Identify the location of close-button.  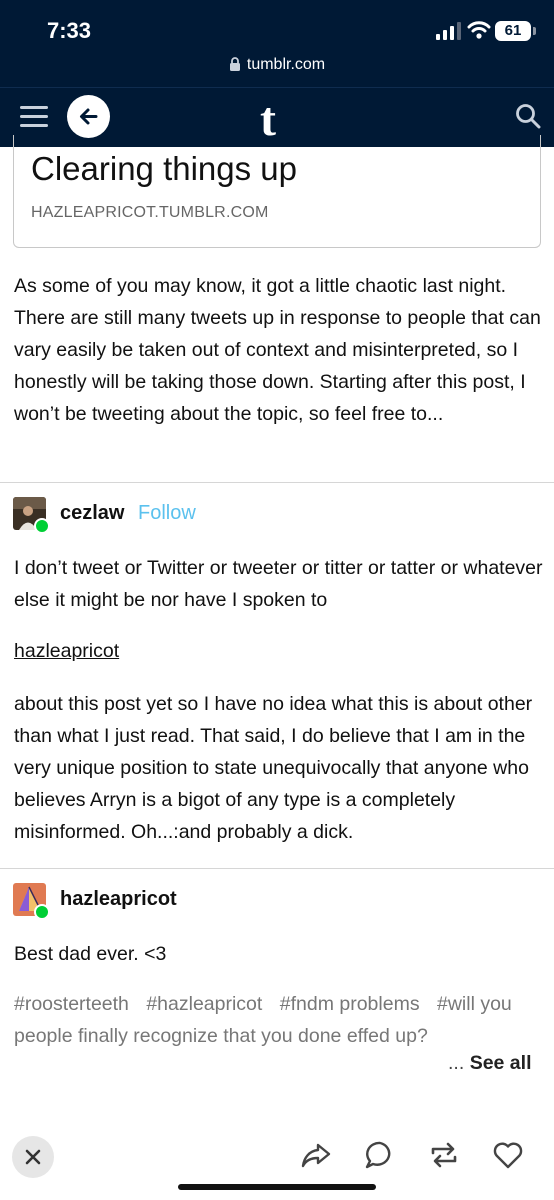
(33, 1157).